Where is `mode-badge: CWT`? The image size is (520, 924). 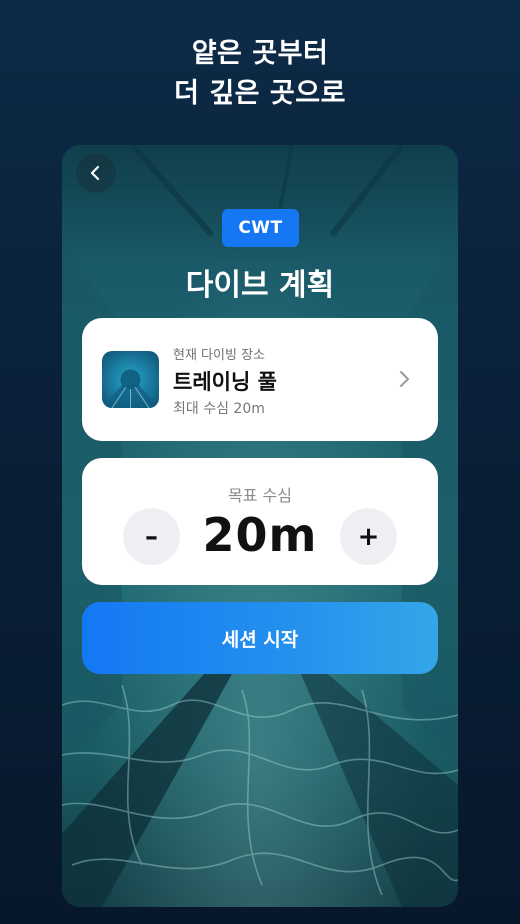
mode-badge: CWT is located at coordinates (260, 228).